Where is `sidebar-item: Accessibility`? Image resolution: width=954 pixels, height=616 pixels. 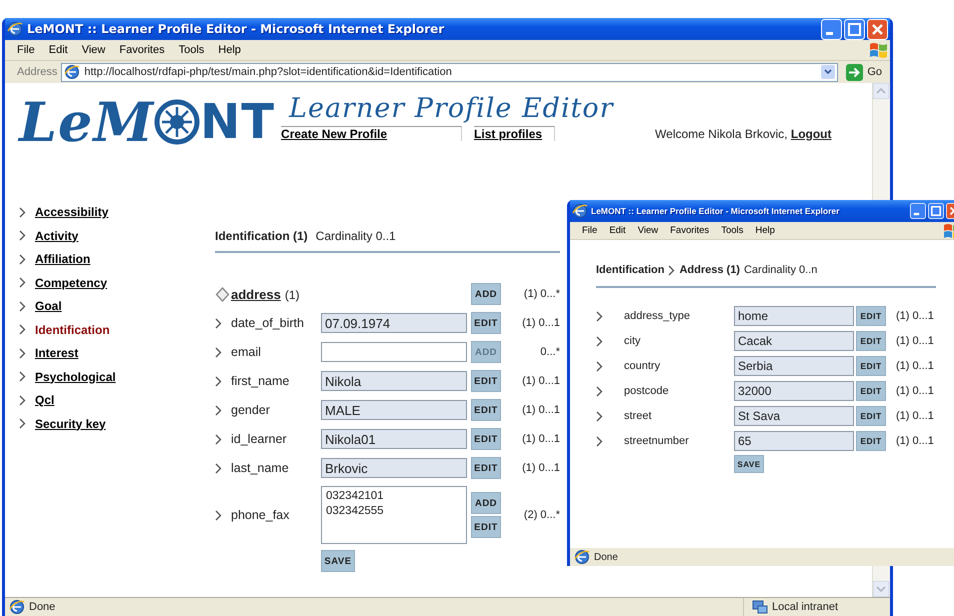 sidebar-item: Accessibility is located at coordinates (71, 212).